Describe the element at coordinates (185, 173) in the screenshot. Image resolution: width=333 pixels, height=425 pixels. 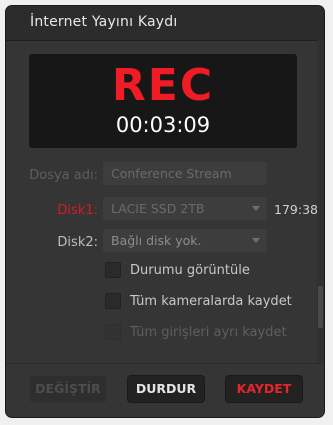
I see `filename-field: Conference Stream` at that location.